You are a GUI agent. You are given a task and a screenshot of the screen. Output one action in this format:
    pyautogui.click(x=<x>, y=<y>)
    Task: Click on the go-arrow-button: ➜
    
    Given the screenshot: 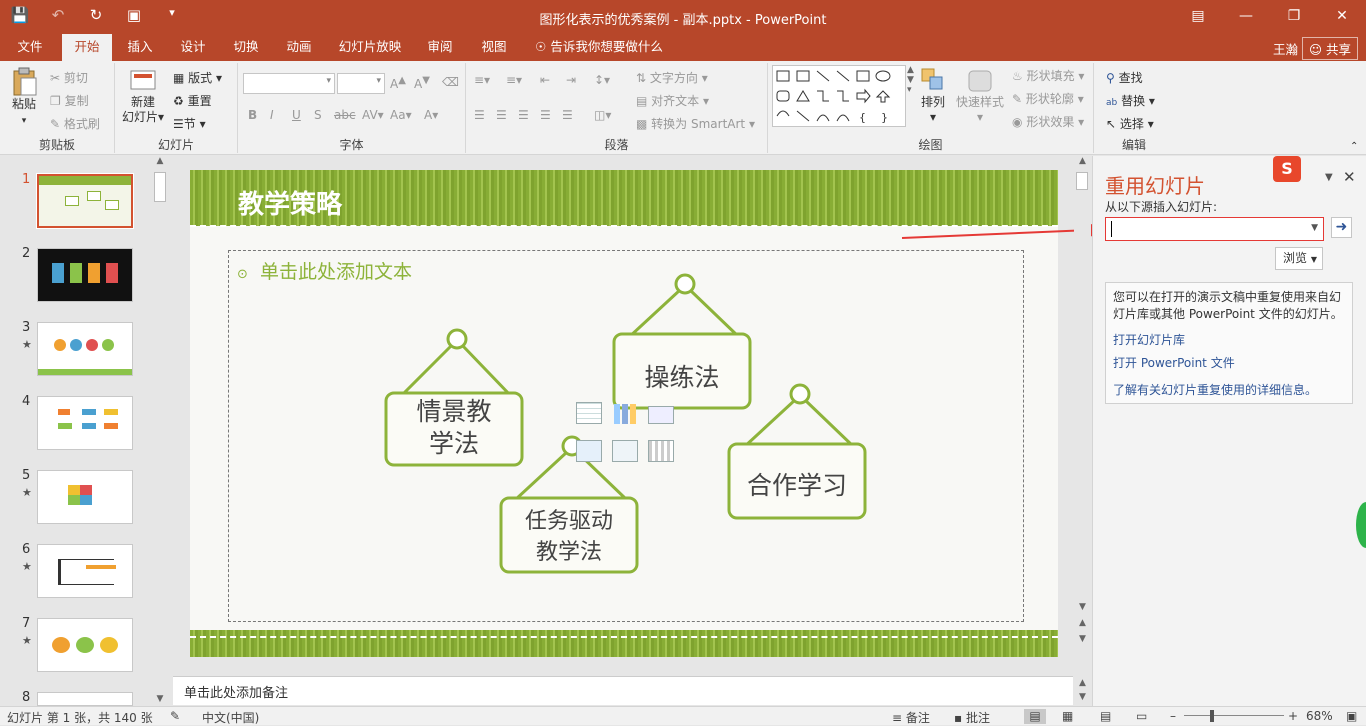 What is the action you would take?
    pyautogui.click(x=1341, y=227)
    